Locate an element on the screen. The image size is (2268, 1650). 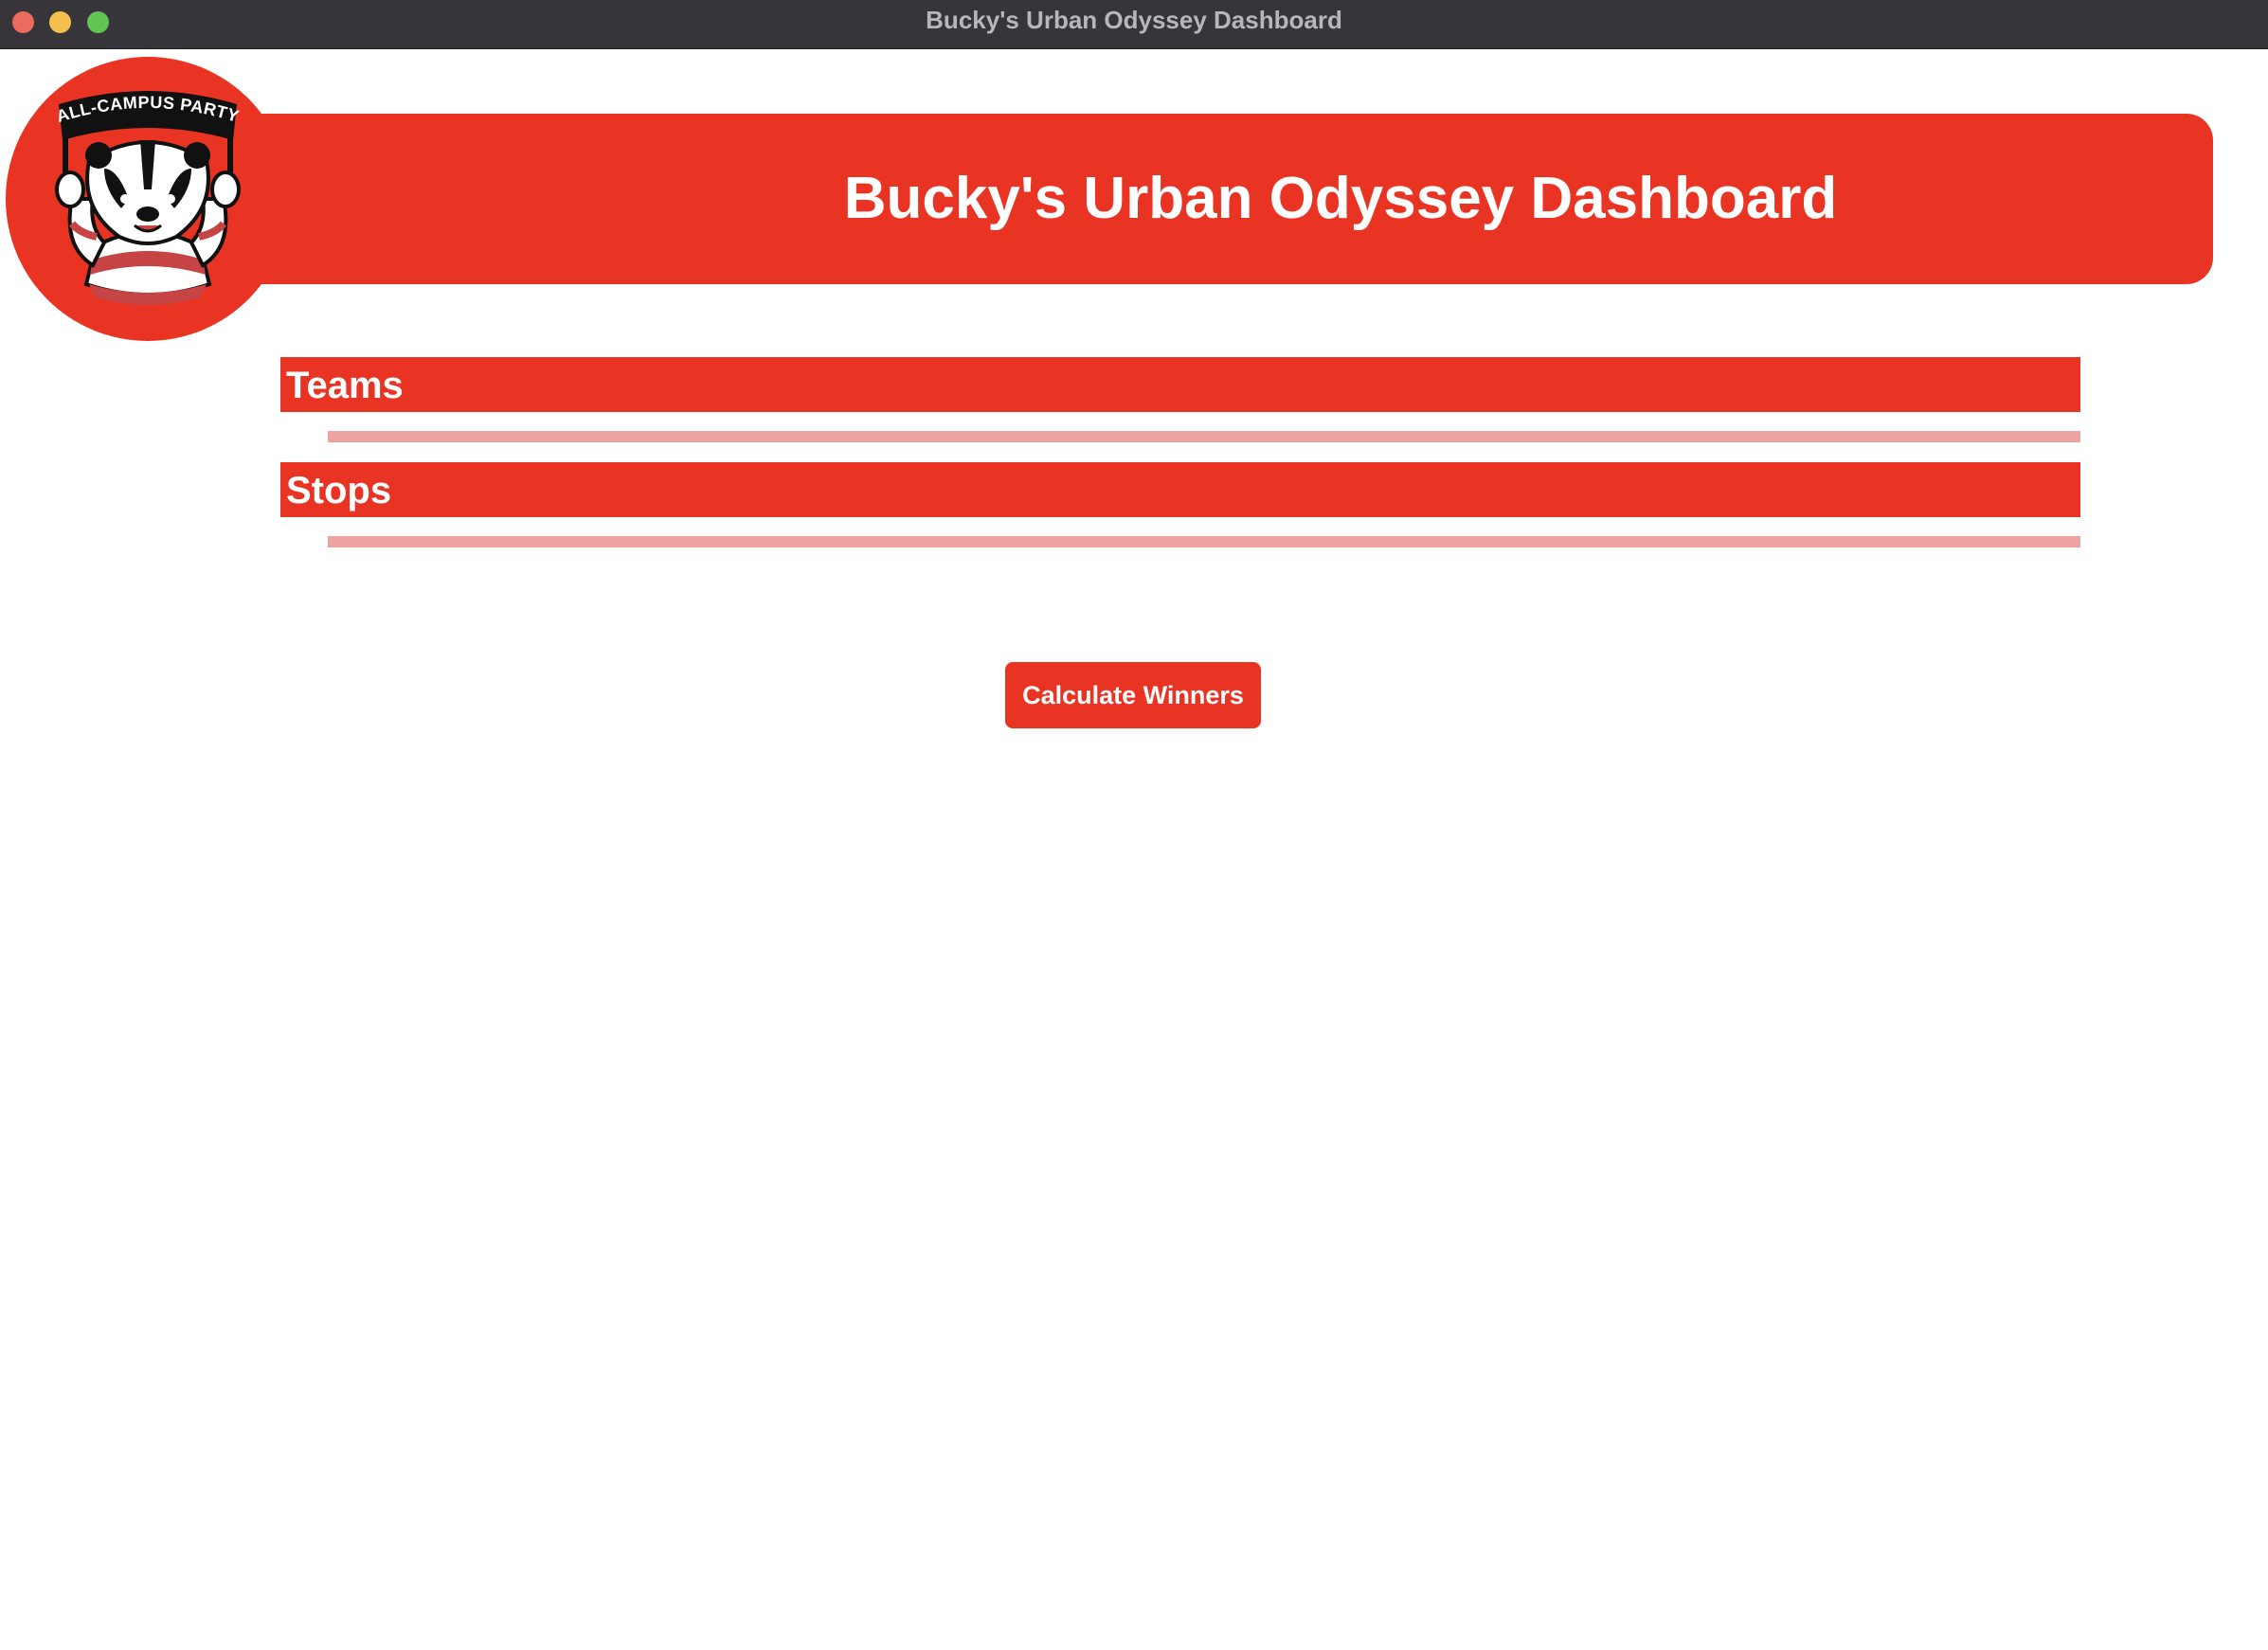
header-banner: Bucky's Urban Odyssey Dashboard is located at coordinates (1182, 199).